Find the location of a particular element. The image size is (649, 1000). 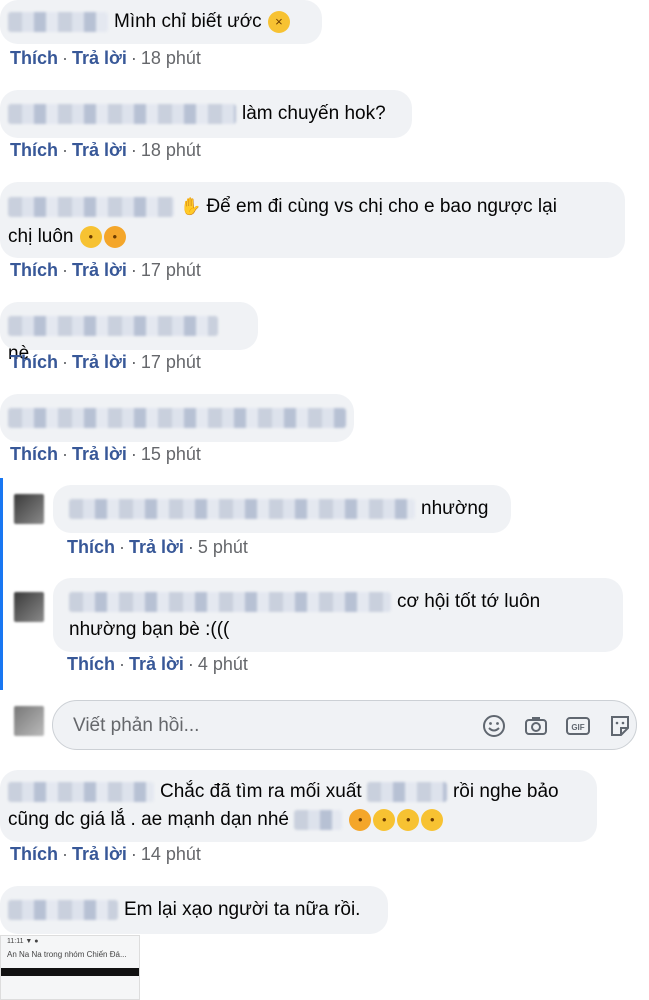

reply-composer: GIF is located at coordinates (344, 725).